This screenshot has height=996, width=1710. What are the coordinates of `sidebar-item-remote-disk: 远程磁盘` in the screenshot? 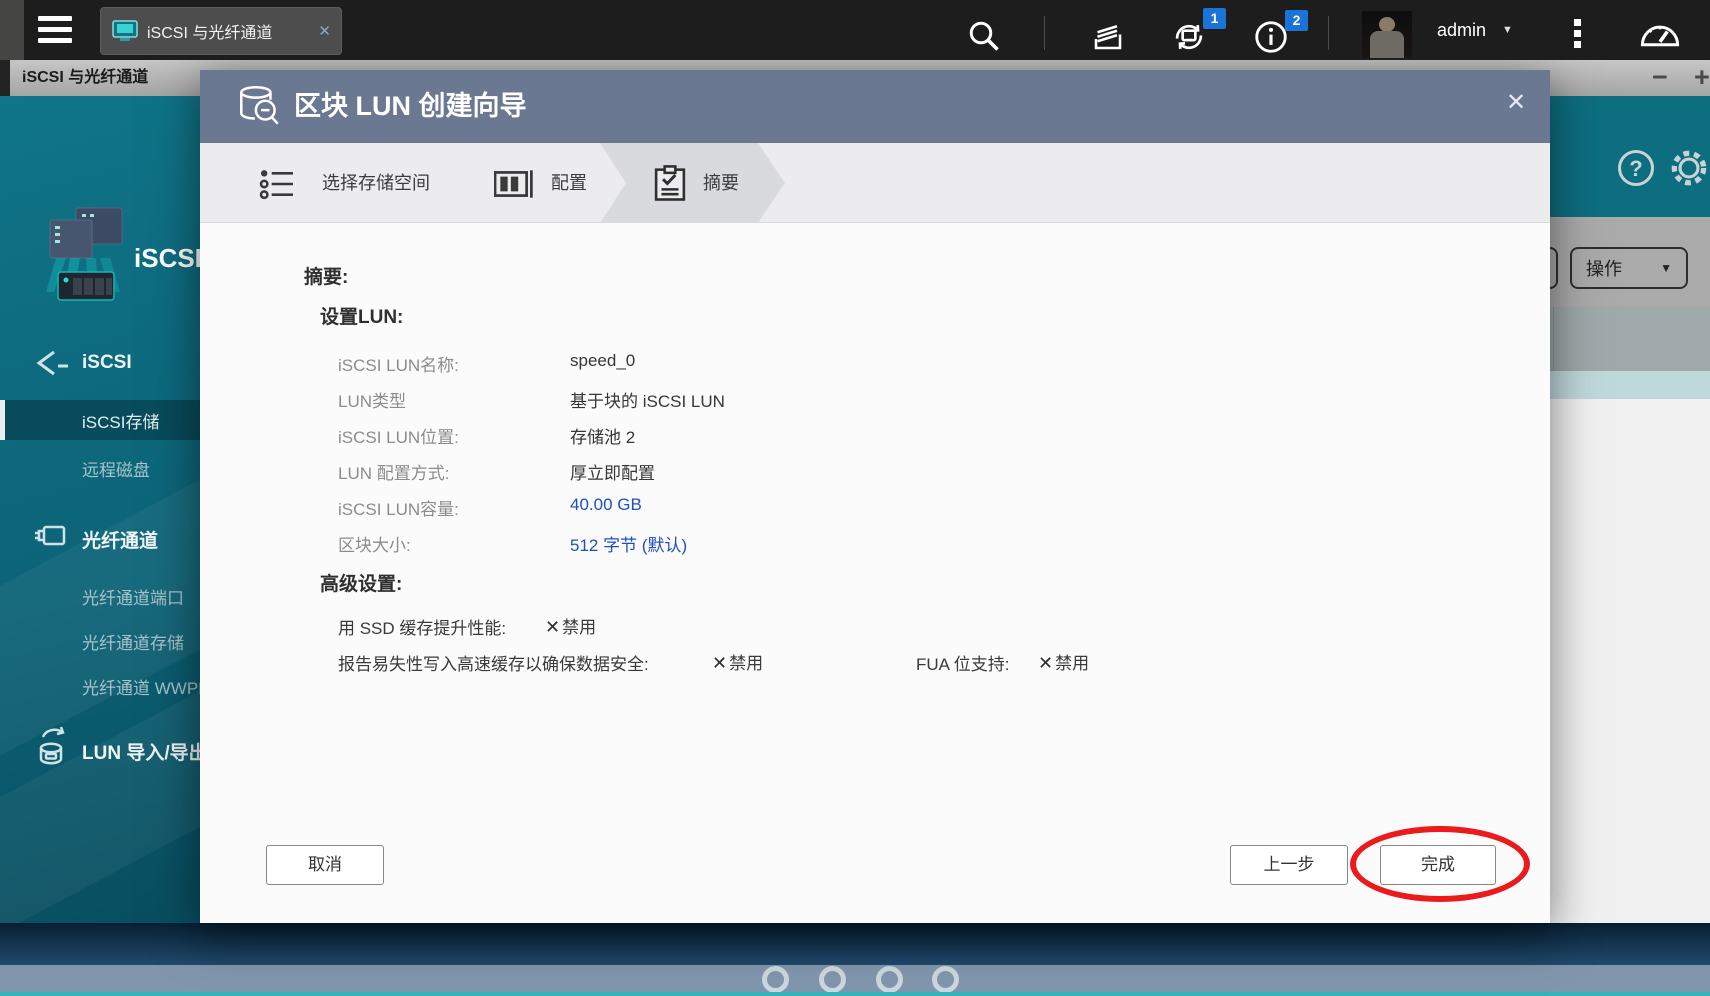 It's located at (116, 468).